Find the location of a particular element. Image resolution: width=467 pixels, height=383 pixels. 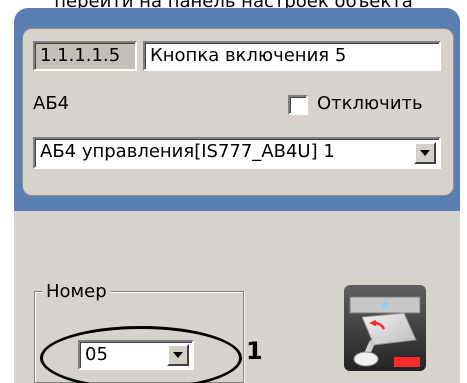

id-field: 1.1.1.1.5 is located at coordinates (85, 56).